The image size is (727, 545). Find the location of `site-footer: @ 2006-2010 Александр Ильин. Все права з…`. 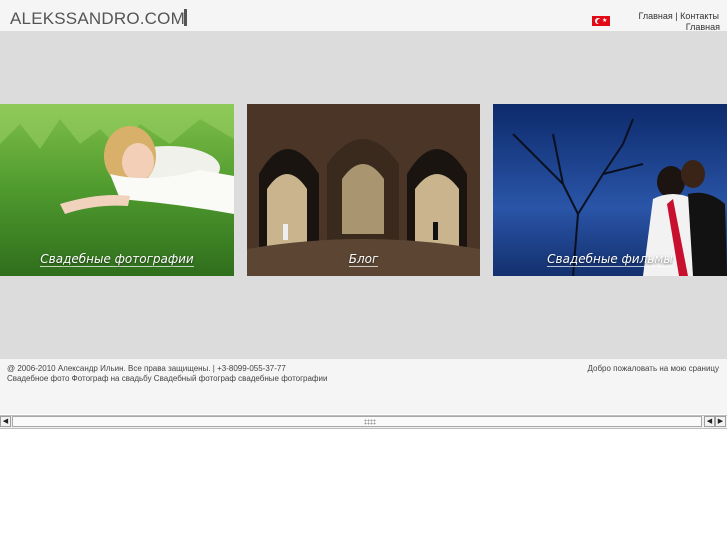

site-footer: @ 2006-2010 Александр Ильин. Все права з… is located at coordinates (363, 386).